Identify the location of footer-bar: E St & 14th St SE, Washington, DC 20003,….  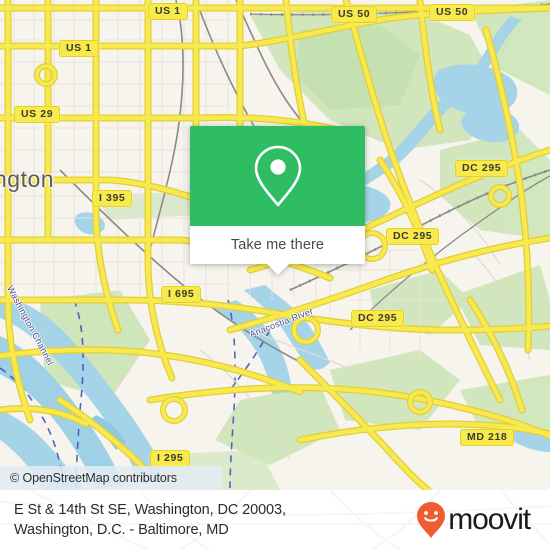
(275, 520).